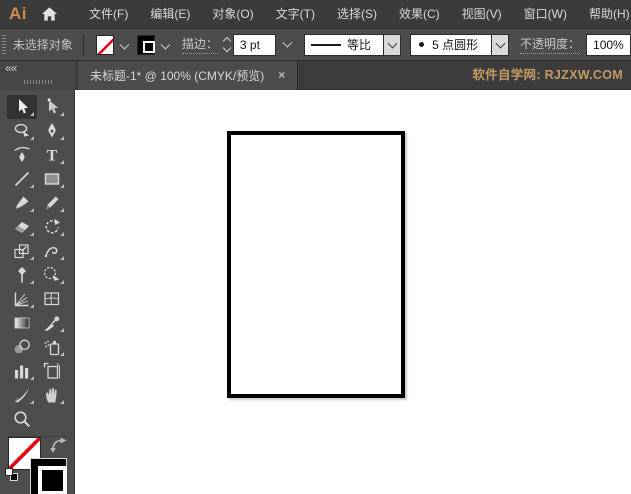  I want to click on knife-tool-icon, so click(21, 395).